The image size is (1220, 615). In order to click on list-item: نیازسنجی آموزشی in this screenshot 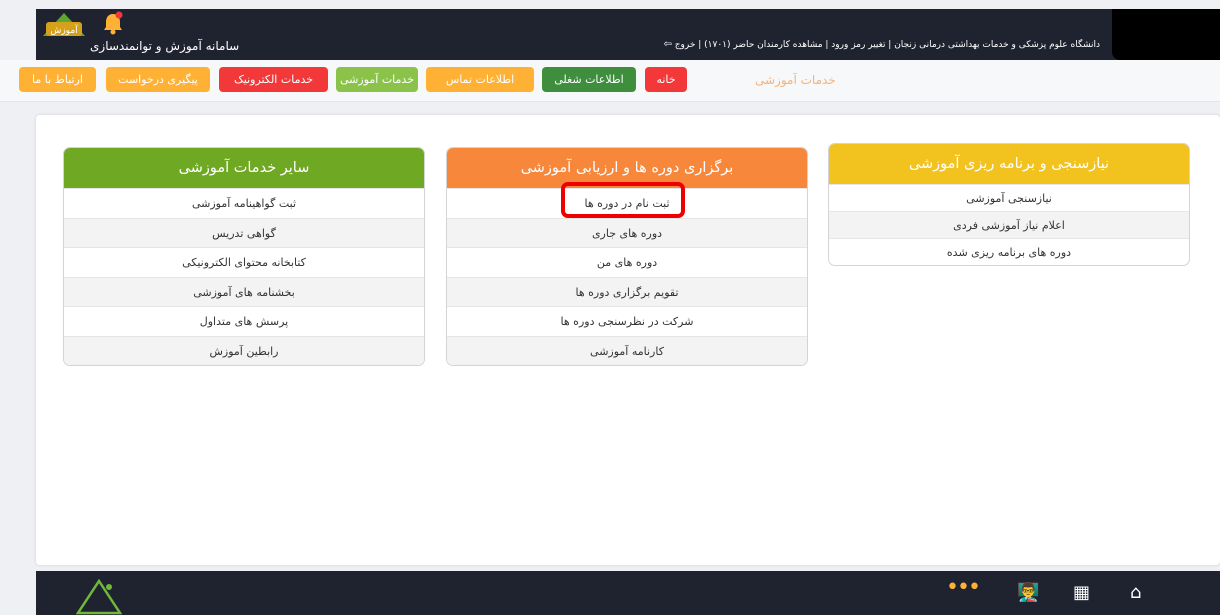, I will do `click(1009, 197)`.